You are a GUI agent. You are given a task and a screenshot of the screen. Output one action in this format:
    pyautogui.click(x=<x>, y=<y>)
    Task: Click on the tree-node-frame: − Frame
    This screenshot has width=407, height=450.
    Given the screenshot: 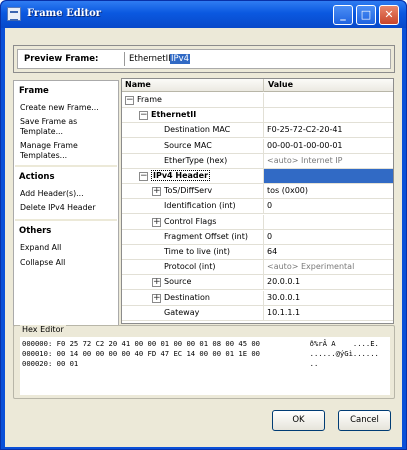 What is the action you would take?
    pyautogui.click(x=257, y=100)
    